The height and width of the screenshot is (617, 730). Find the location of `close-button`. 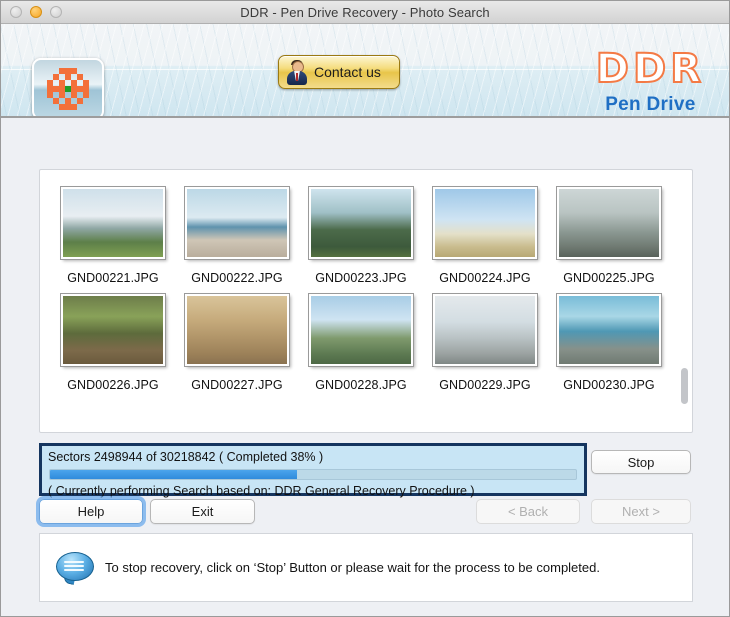

close-button is located at coordinates (16, 12).